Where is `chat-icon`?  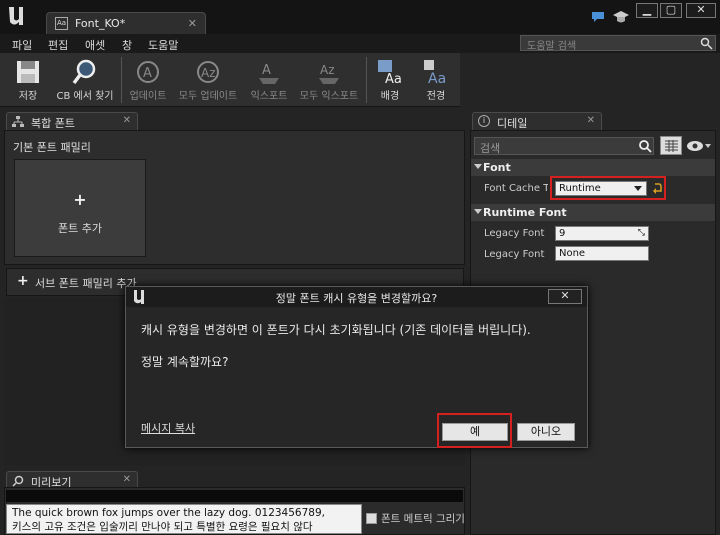 chat-icon is located at coordinates (598, 17).